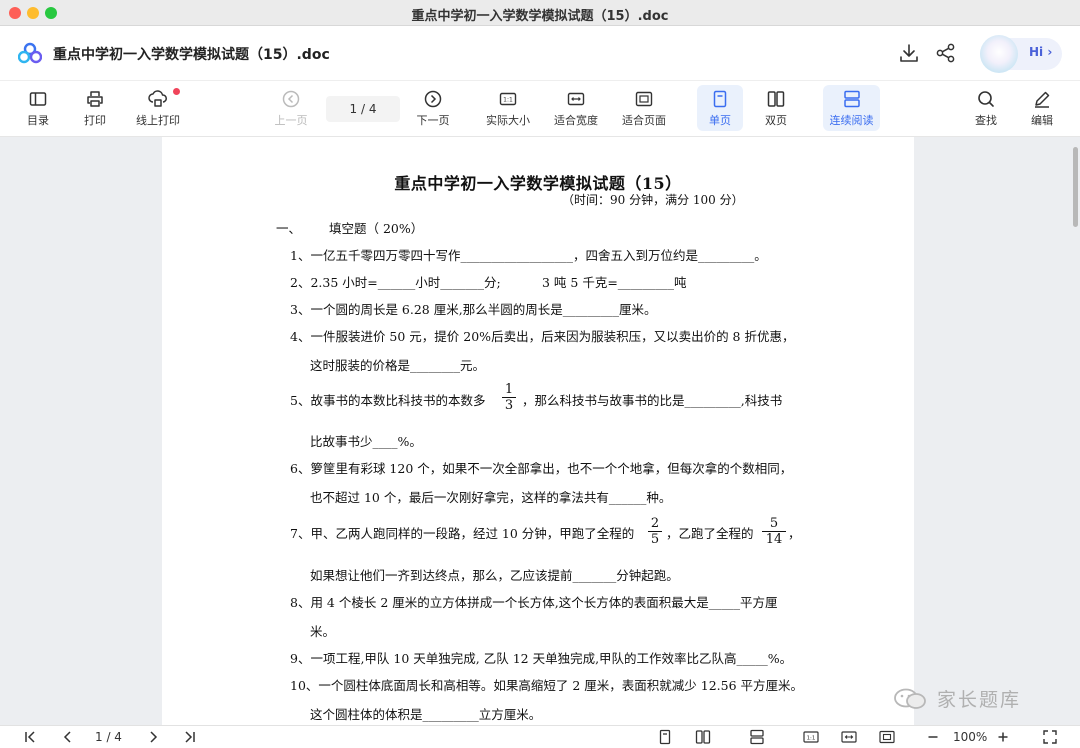  What do you see at coordinates (979, 700) in the screenshot?
I see `watermark-text: 家长题库` at bounding box center [979, 700].